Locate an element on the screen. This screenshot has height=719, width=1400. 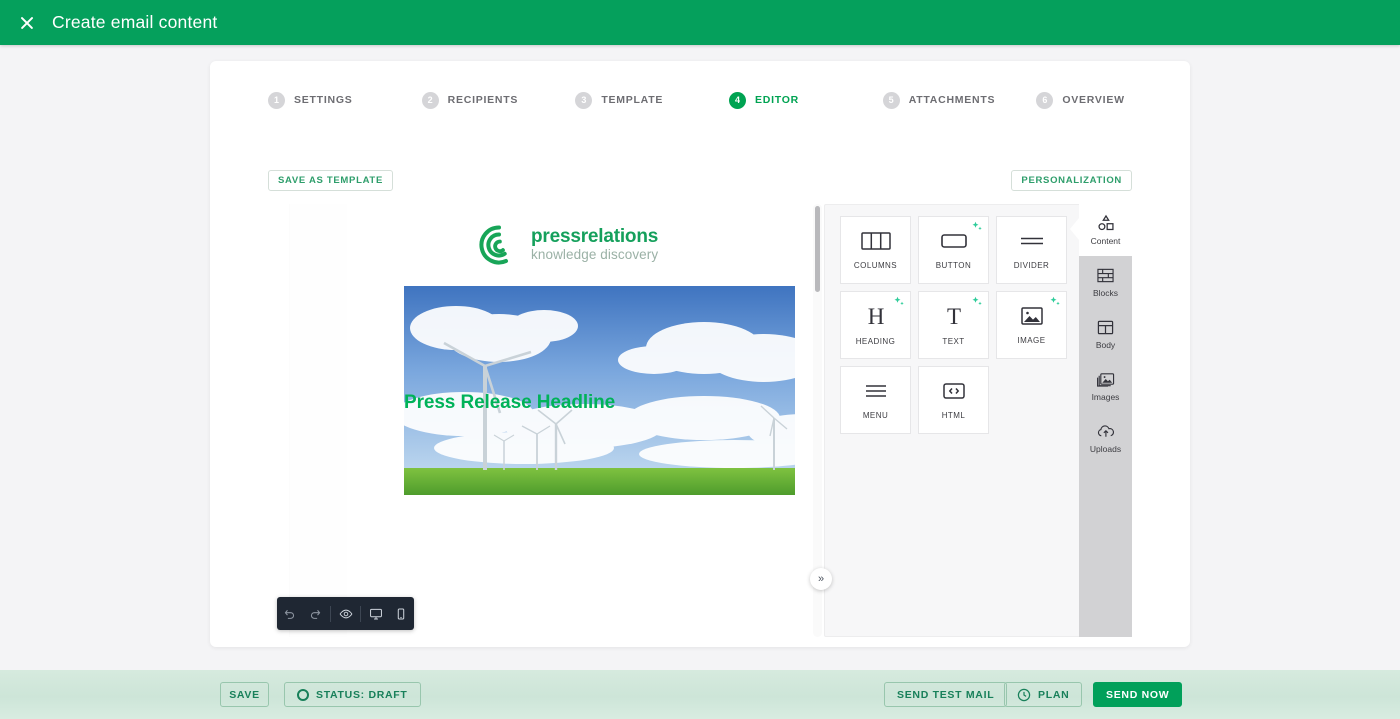
divider-icon is located at coordinates (1031, 241).